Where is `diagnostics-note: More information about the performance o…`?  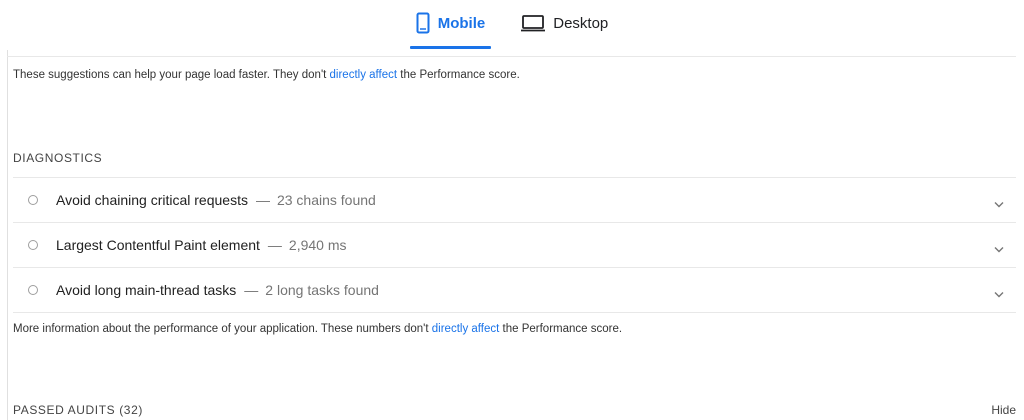 diagnostics-note: More information about the performance o… is located at coordinates (317, 329).